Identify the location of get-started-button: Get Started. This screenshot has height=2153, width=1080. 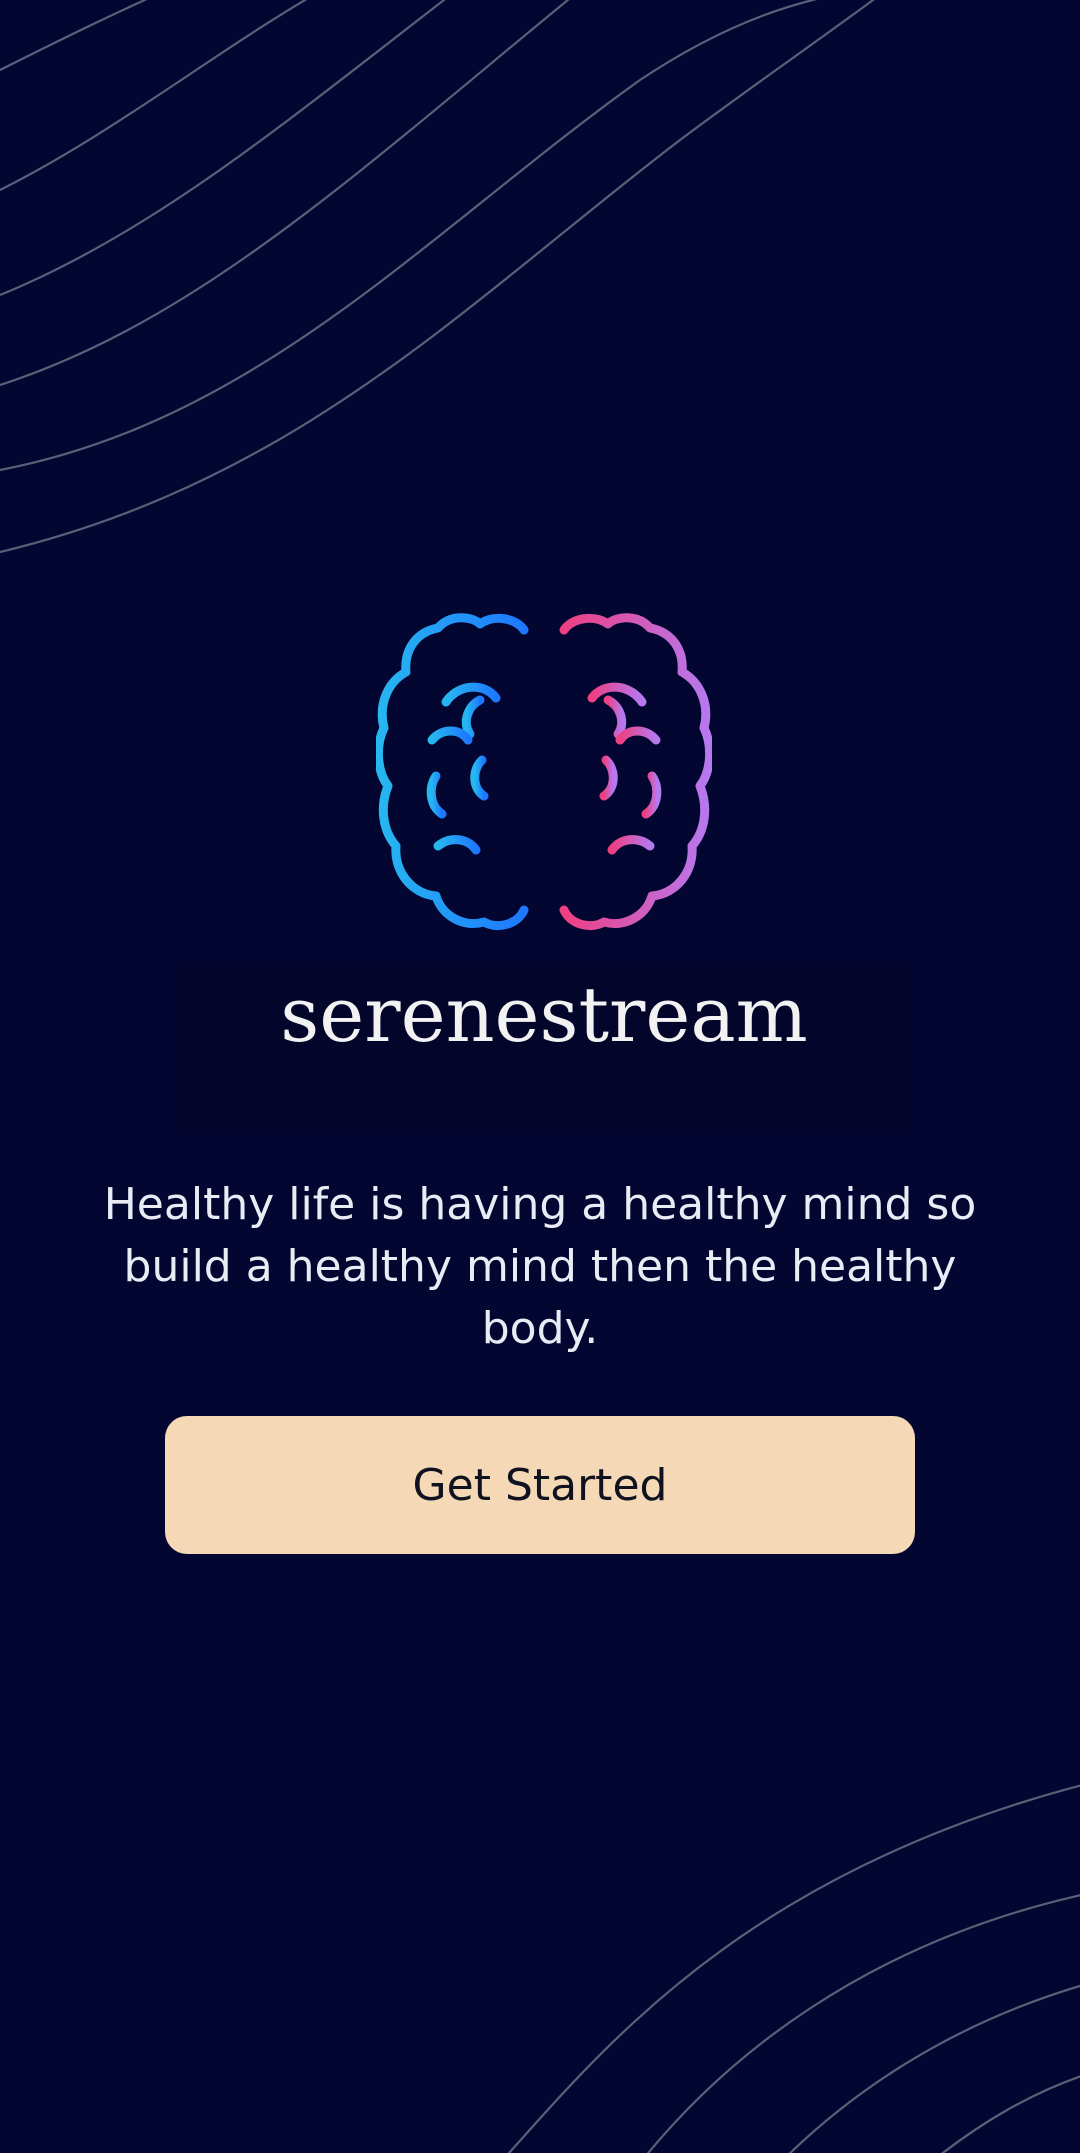
(540, 1485).